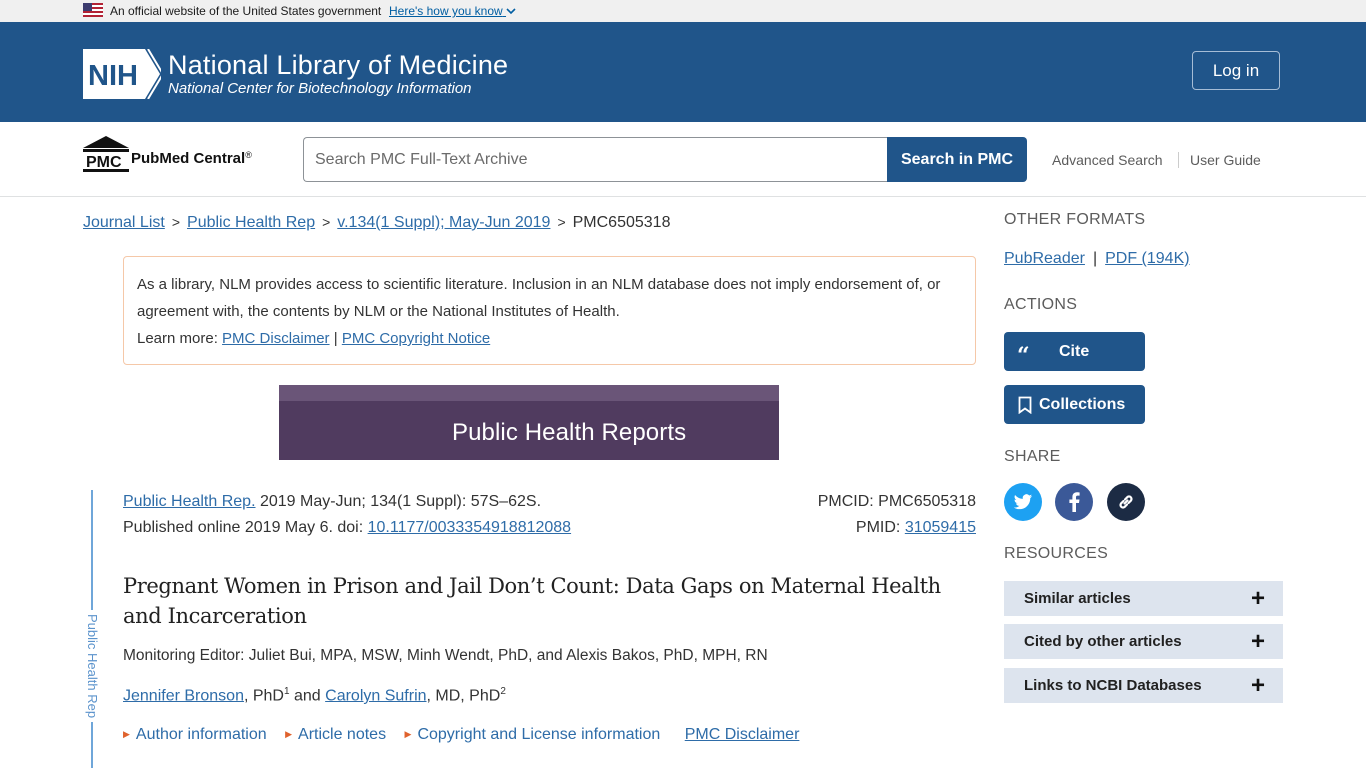 This screenshot has width=1366, height=768. What do you see at coordinates (375, 695) in the screenshot?
I see `author-link: Carolyn Sufrin` at bounding box center [375, 695].